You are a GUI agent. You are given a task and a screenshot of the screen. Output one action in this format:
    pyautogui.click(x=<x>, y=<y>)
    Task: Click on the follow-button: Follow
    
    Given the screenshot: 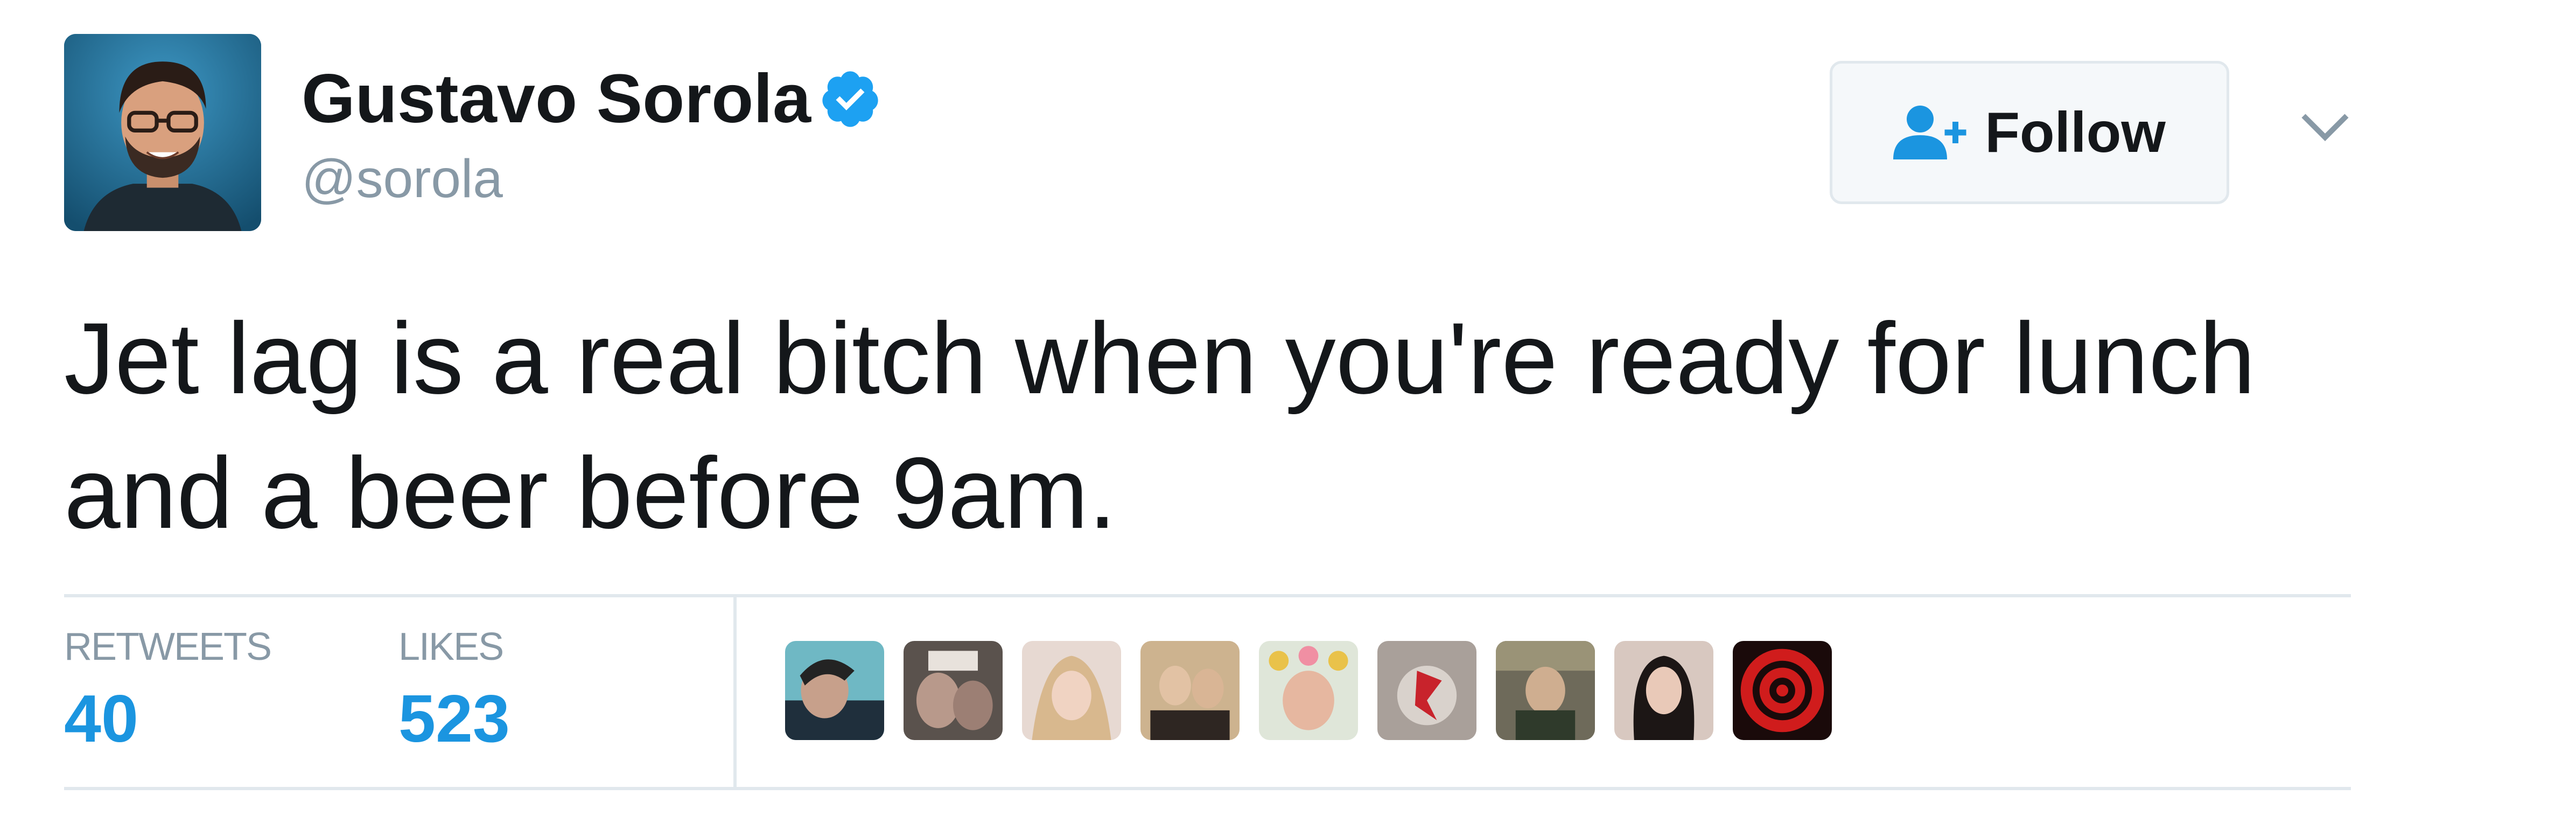 What is the action you would take?
    pyautogui.click(x=2029, y=132)
    